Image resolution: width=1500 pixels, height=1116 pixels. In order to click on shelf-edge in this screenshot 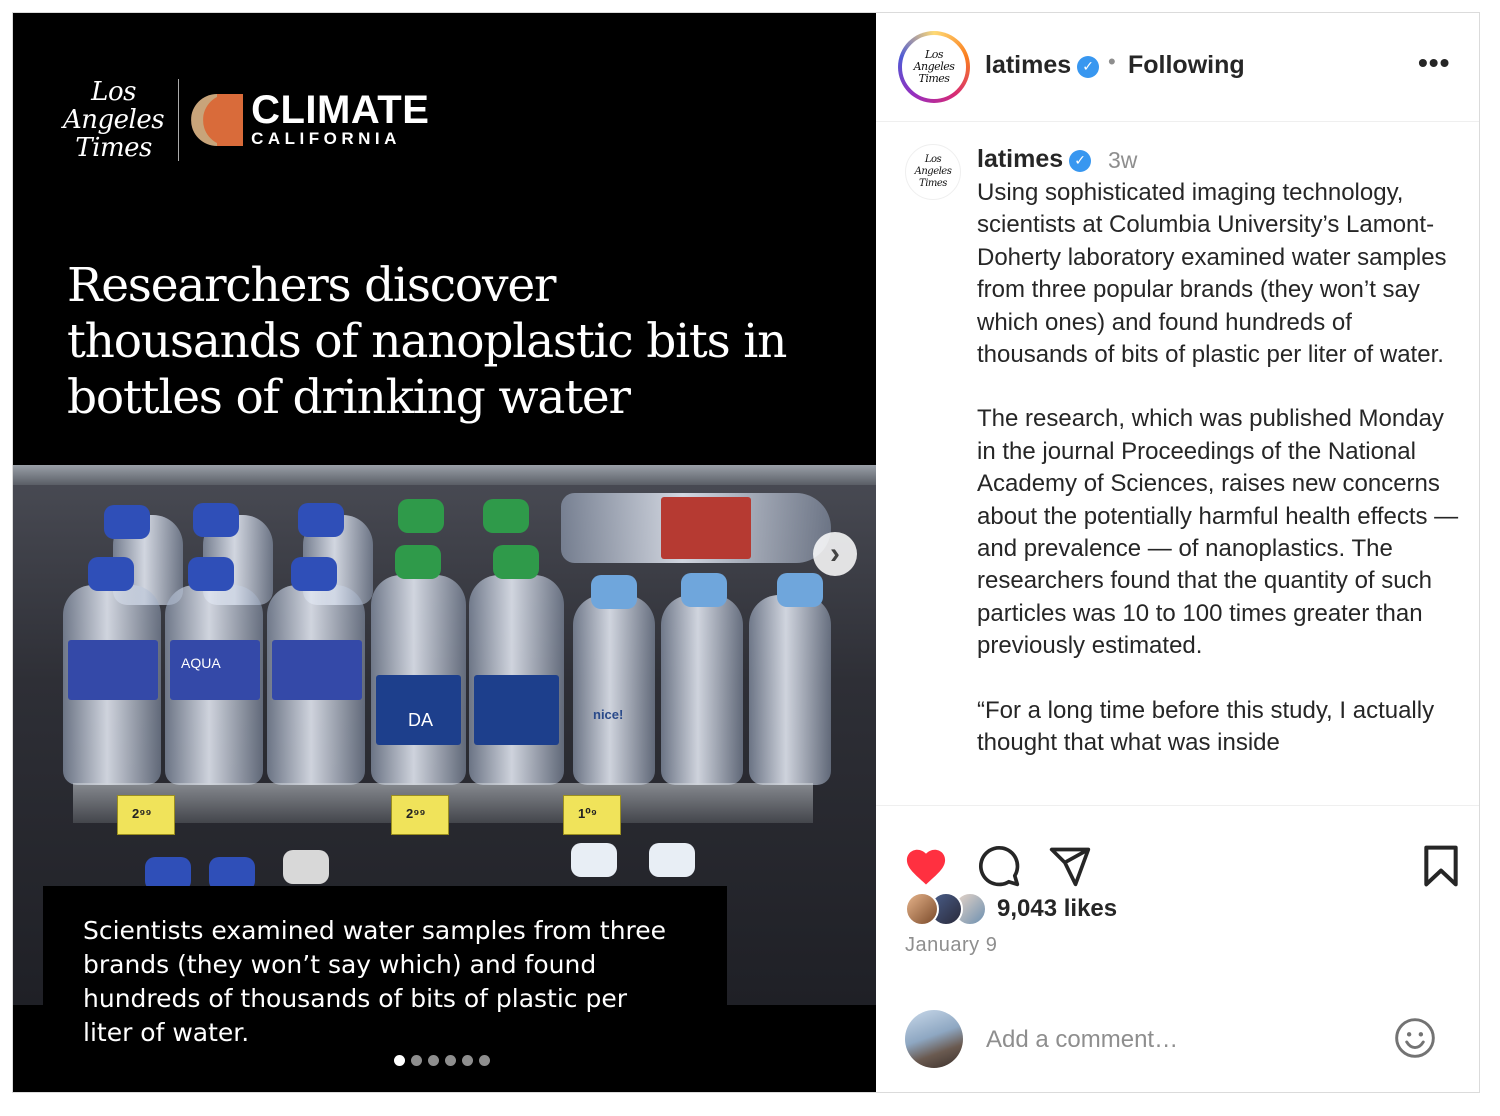, I will do `click(444, 475)`.